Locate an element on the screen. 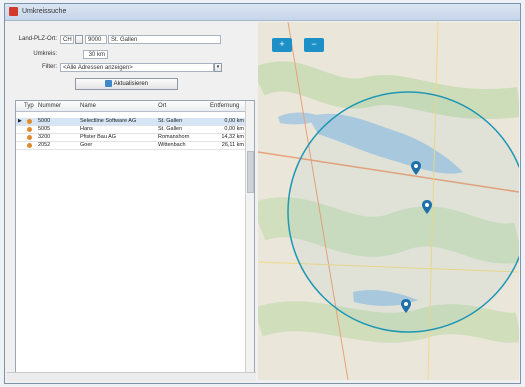 Image resolution: width=525 pixels, height=387 pixels. column-header-nummer: Nummer is located at coordinates (49, 106).